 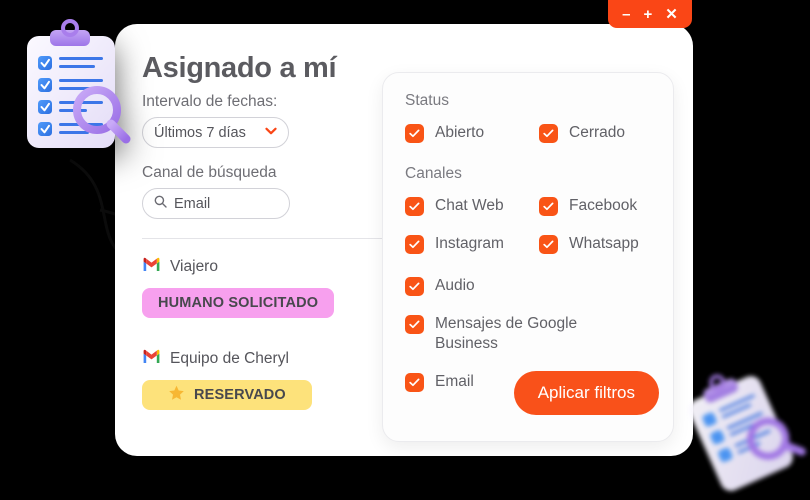 I want to click on search-channel-input: Email, so click(x=216, y=203).